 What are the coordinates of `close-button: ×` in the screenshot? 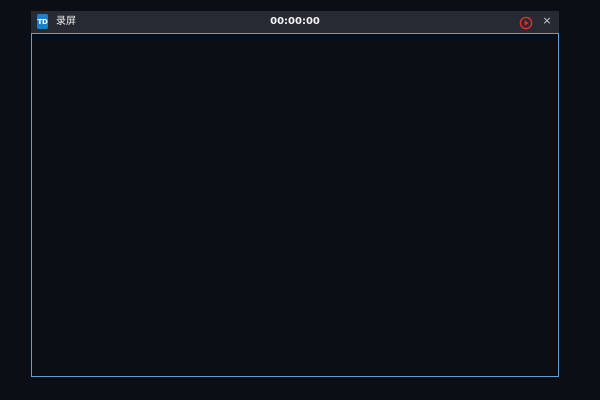 It's located at (547, 21).